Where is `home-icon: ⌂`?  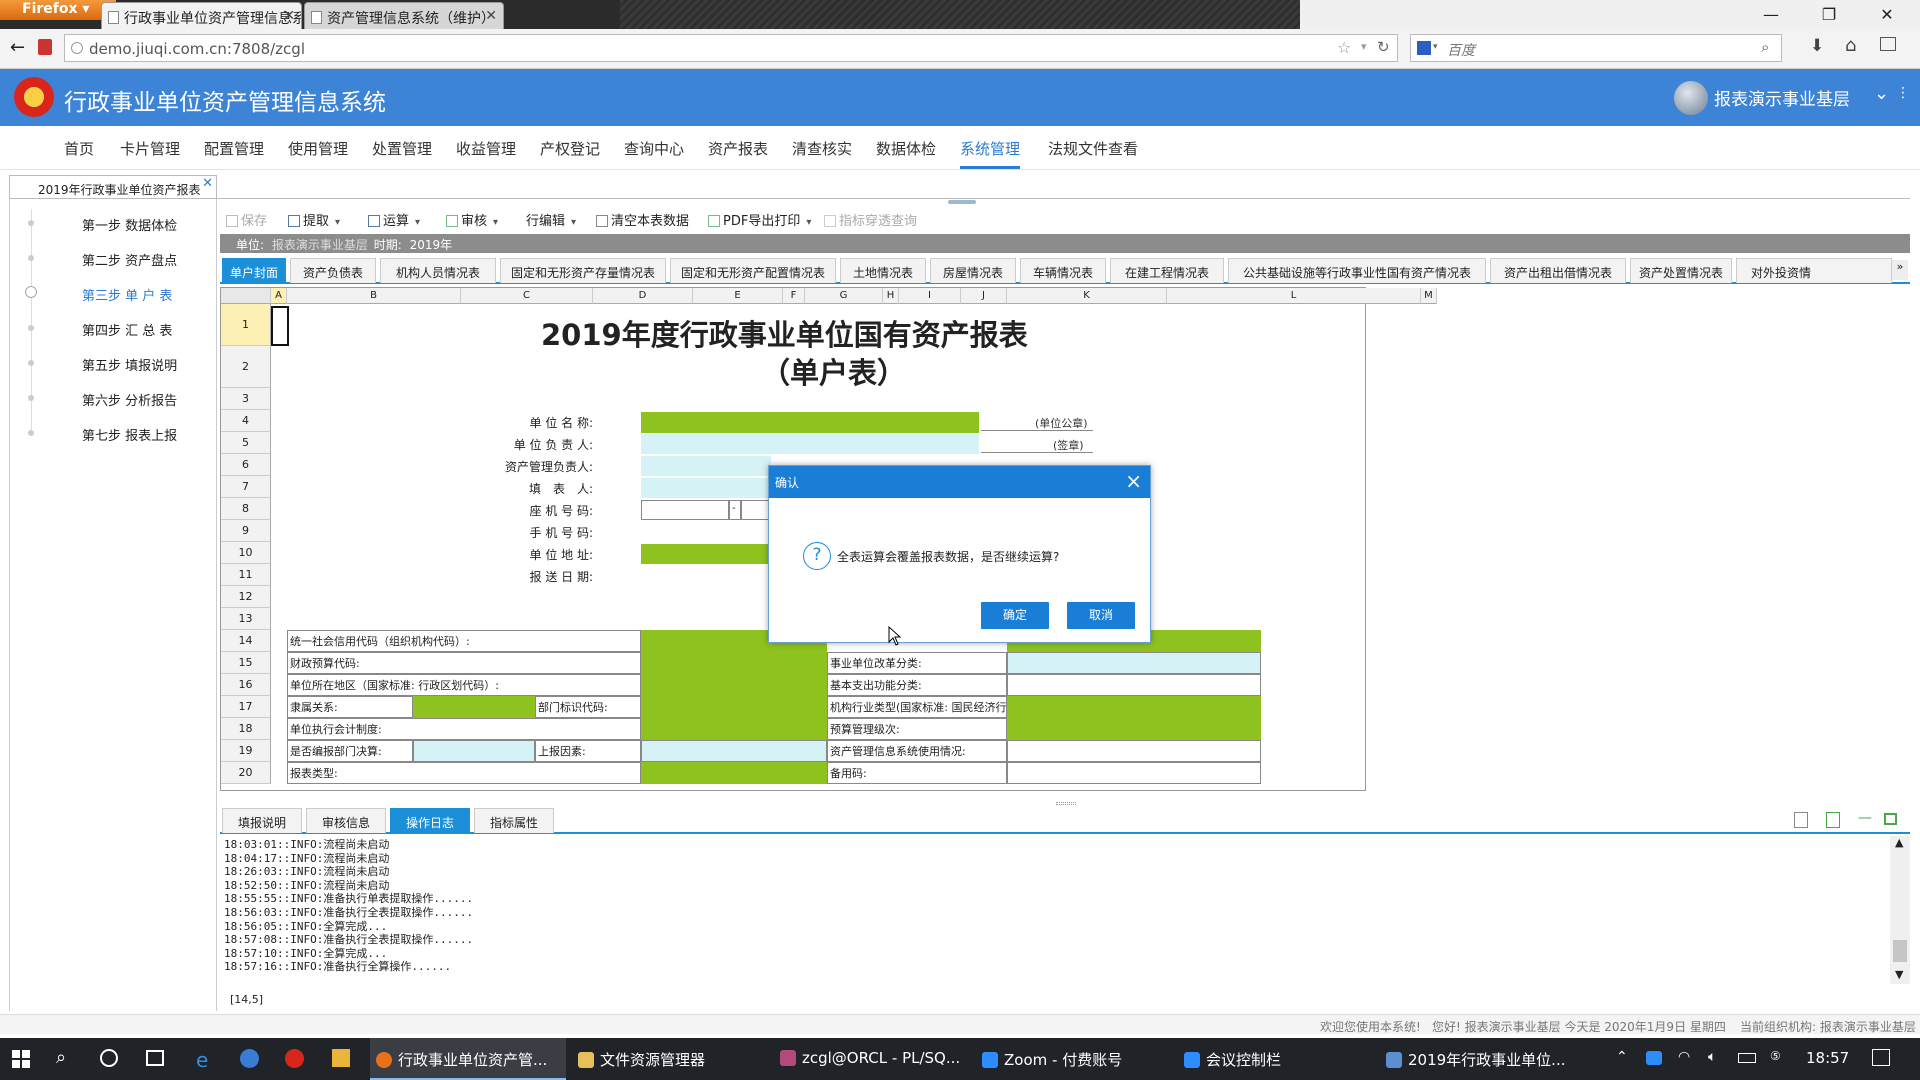
home-icon: ⌂ is located at coordinates (1850, 45).